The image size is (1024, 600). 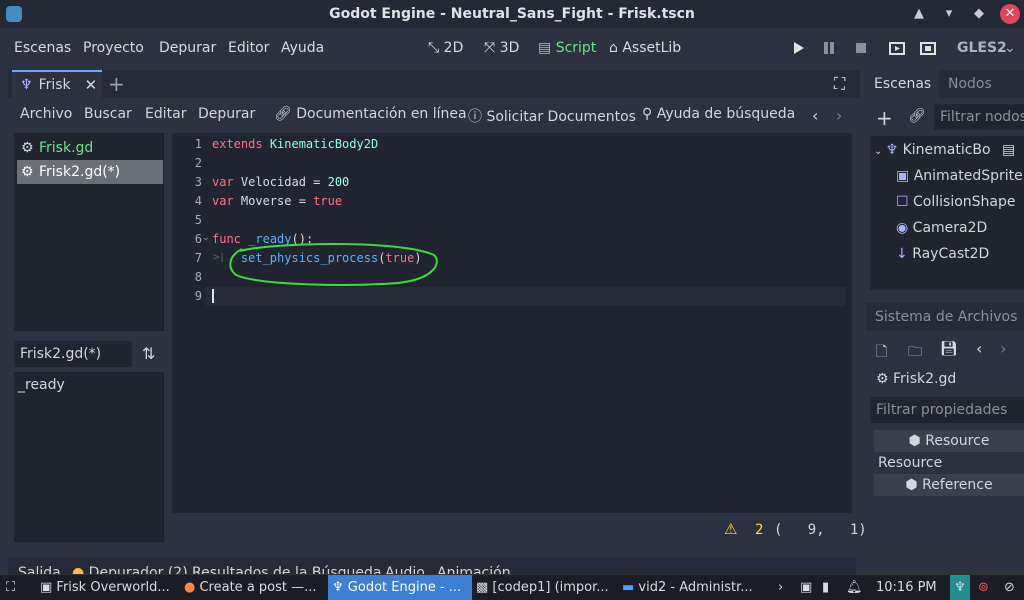 I want to click on battery-icon: ▮, so click(x=825, y=587).